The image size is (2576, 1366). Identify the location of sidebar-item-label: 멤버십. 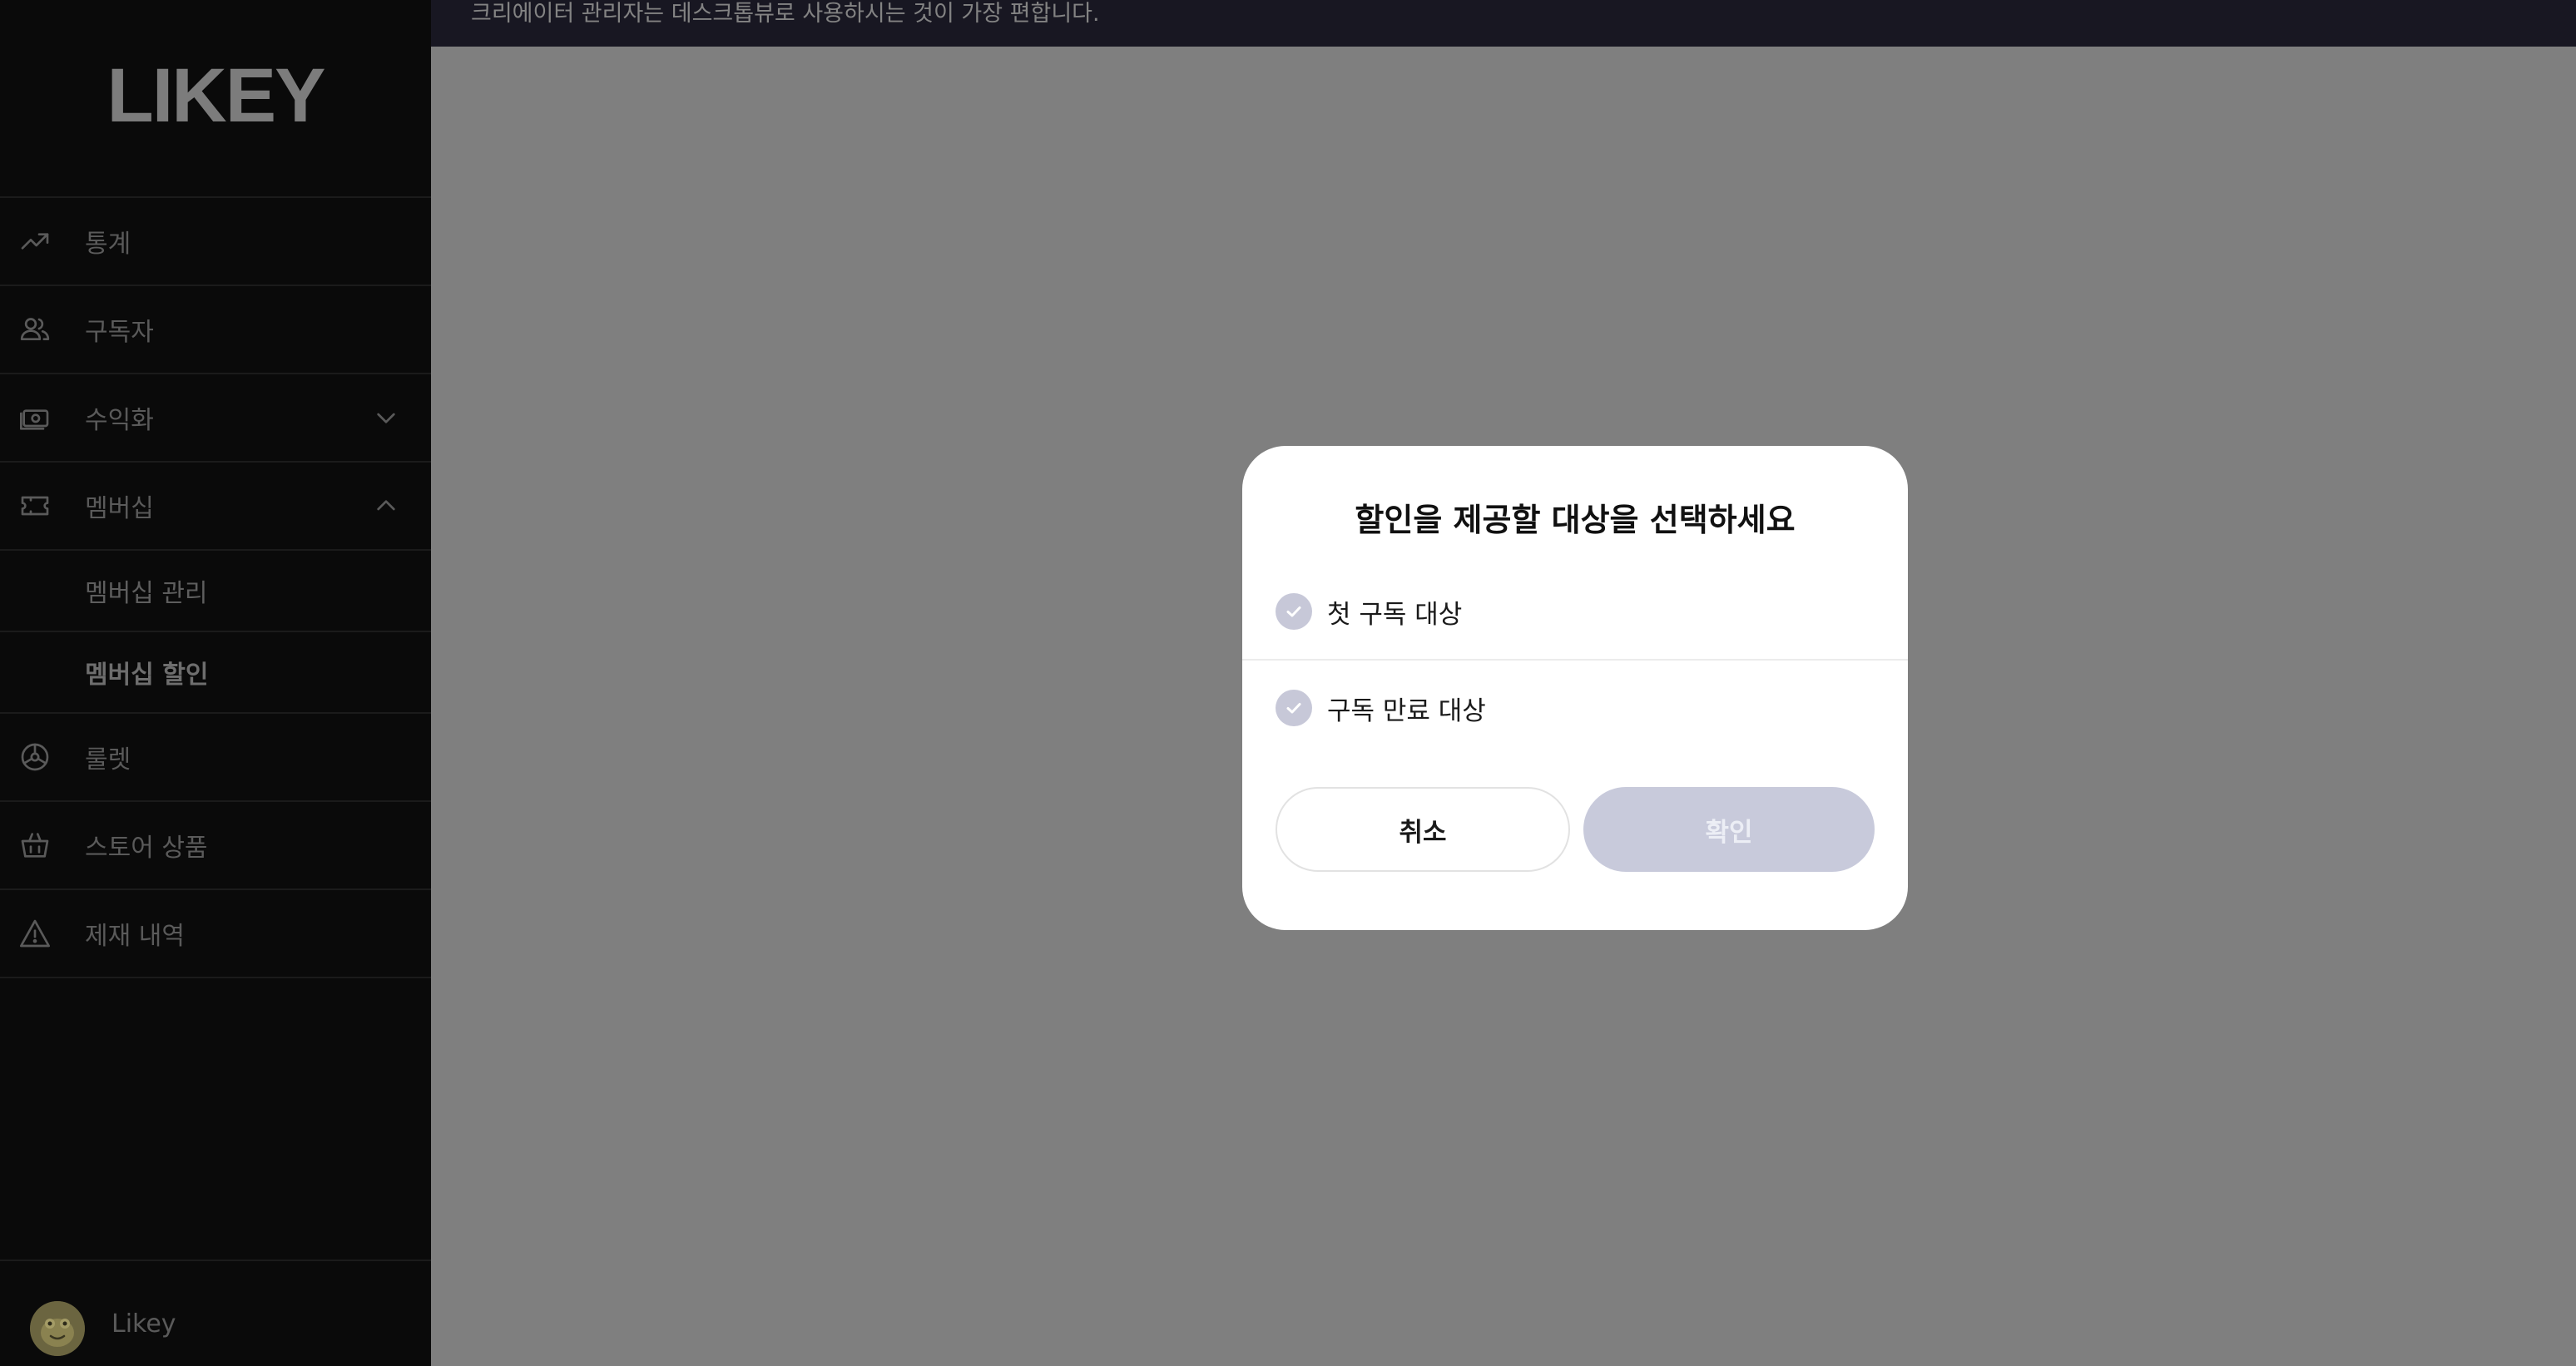
(120, 509).